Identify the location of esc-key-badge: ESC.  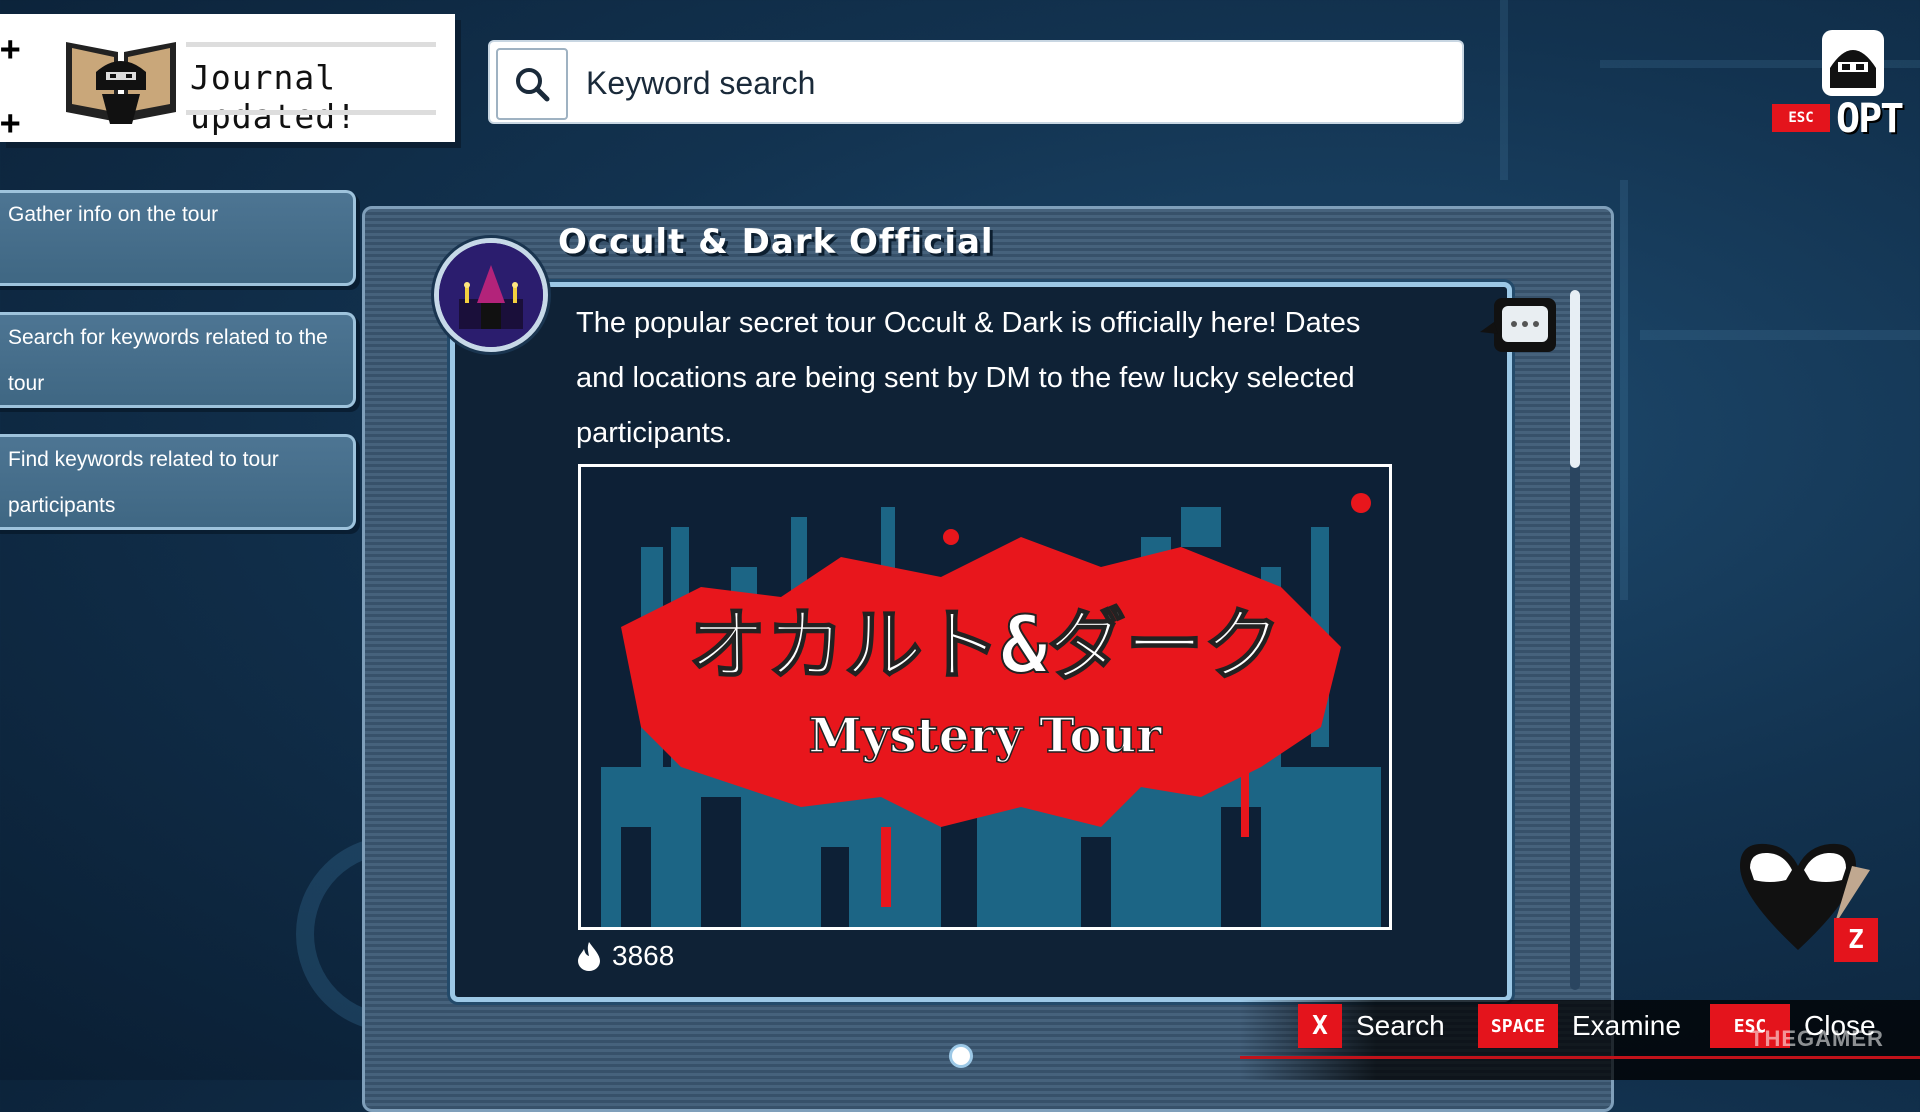
(1801, 118).